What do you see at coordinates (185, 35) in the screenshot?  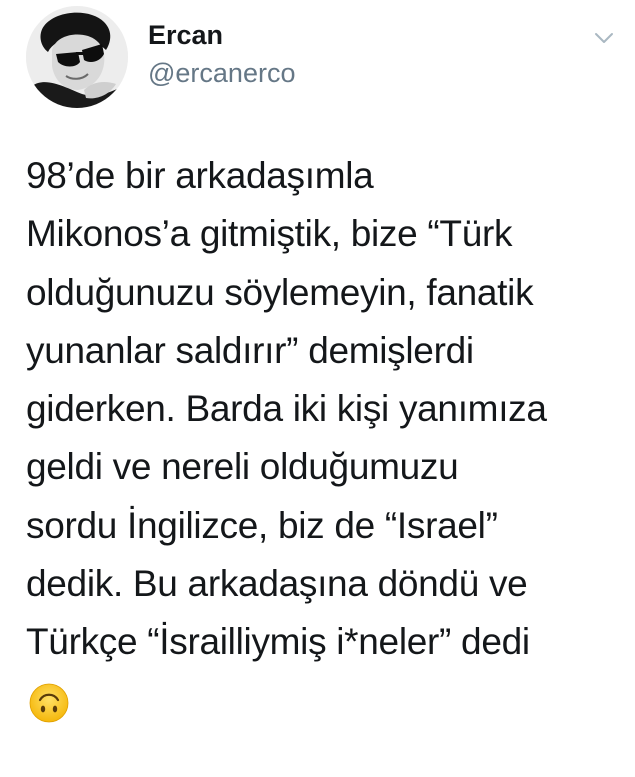 I see `display-name: Ercan` at bounding box center [185, 35].